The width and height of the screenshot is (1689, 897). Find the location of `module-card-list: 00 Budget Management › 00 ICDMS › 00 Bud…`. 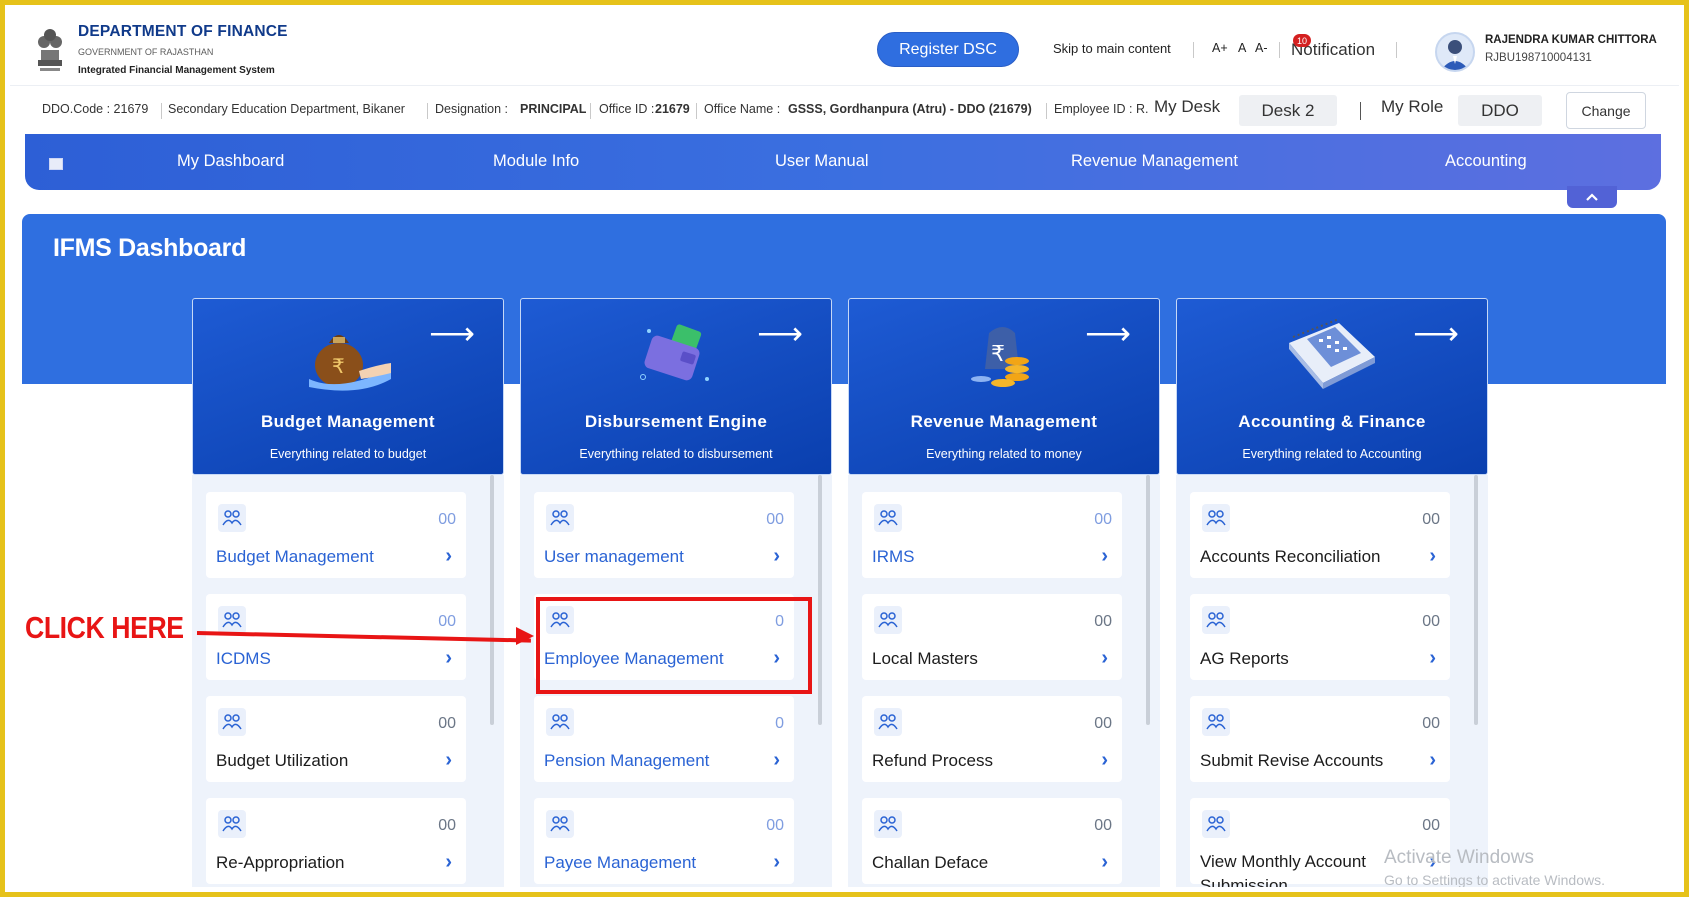

module-card-list: 00 Budget Management › 00 ICDMS › 00 Bud… is located at coordinates (348, 681).